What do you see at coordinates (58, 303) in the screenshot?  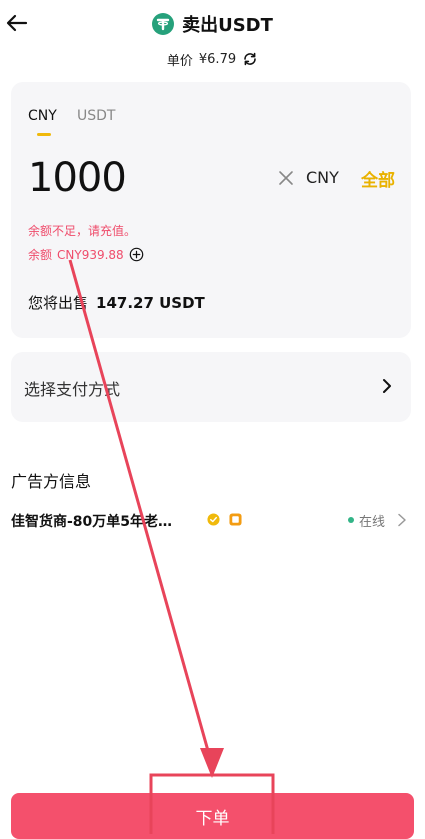 I see `sell-amount-label: 您将出售` at bounding box center [58, 303].